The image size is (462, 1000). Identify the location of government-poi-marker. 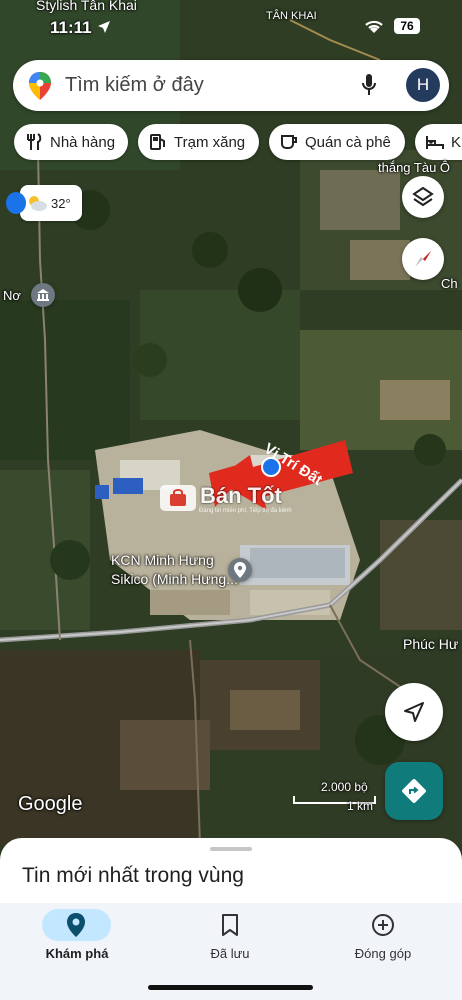
(43, 295).